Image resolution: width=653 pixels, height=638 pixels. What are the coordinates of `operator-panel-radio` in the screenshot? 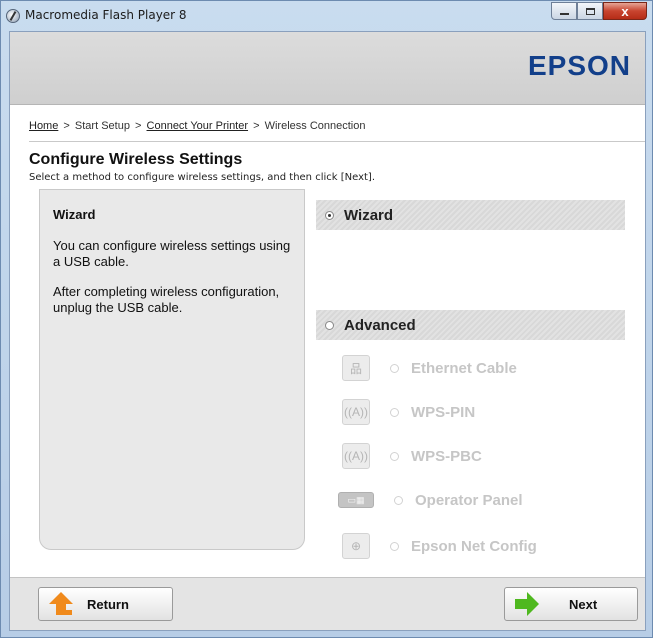 It's located at (398, 500).